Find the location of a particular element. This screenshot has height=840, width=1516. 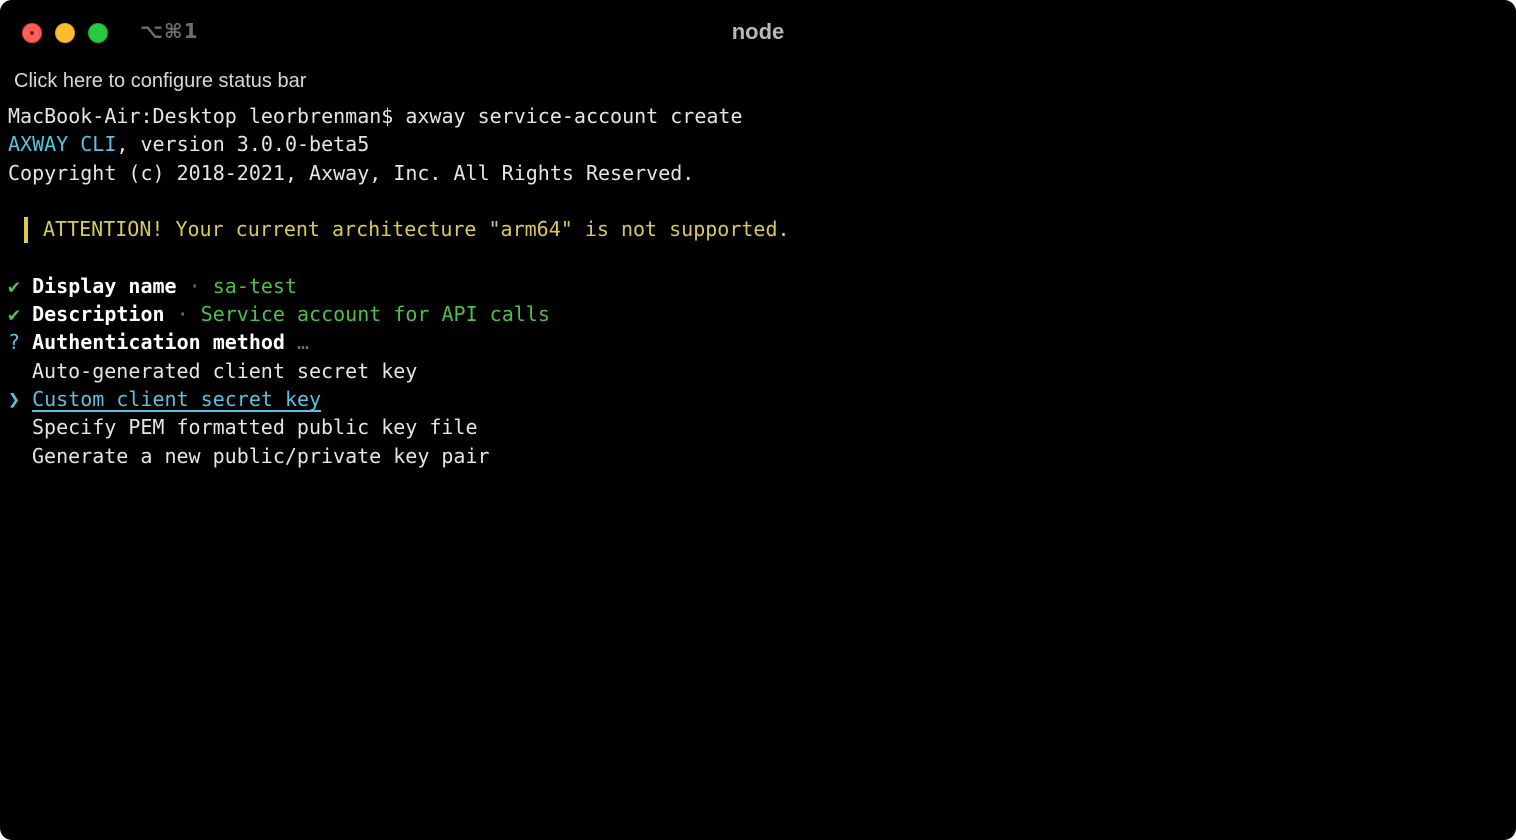

title-bar: ⌥⌘1 node is located at coordinates (758, 31).